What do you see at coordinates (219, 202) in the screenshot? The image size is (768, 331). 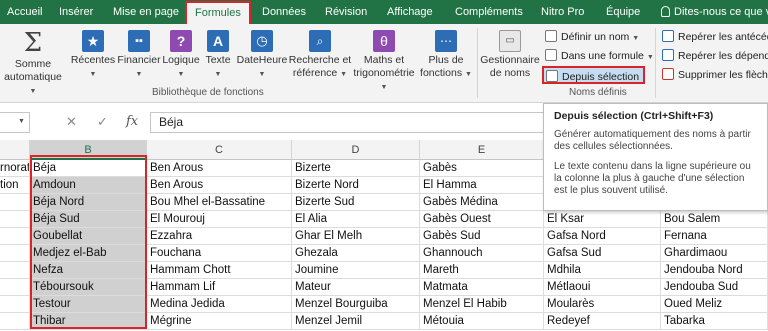 I see `grid-cell: Bou Mhel el-Bassatine` at bounding box center [219, 202].